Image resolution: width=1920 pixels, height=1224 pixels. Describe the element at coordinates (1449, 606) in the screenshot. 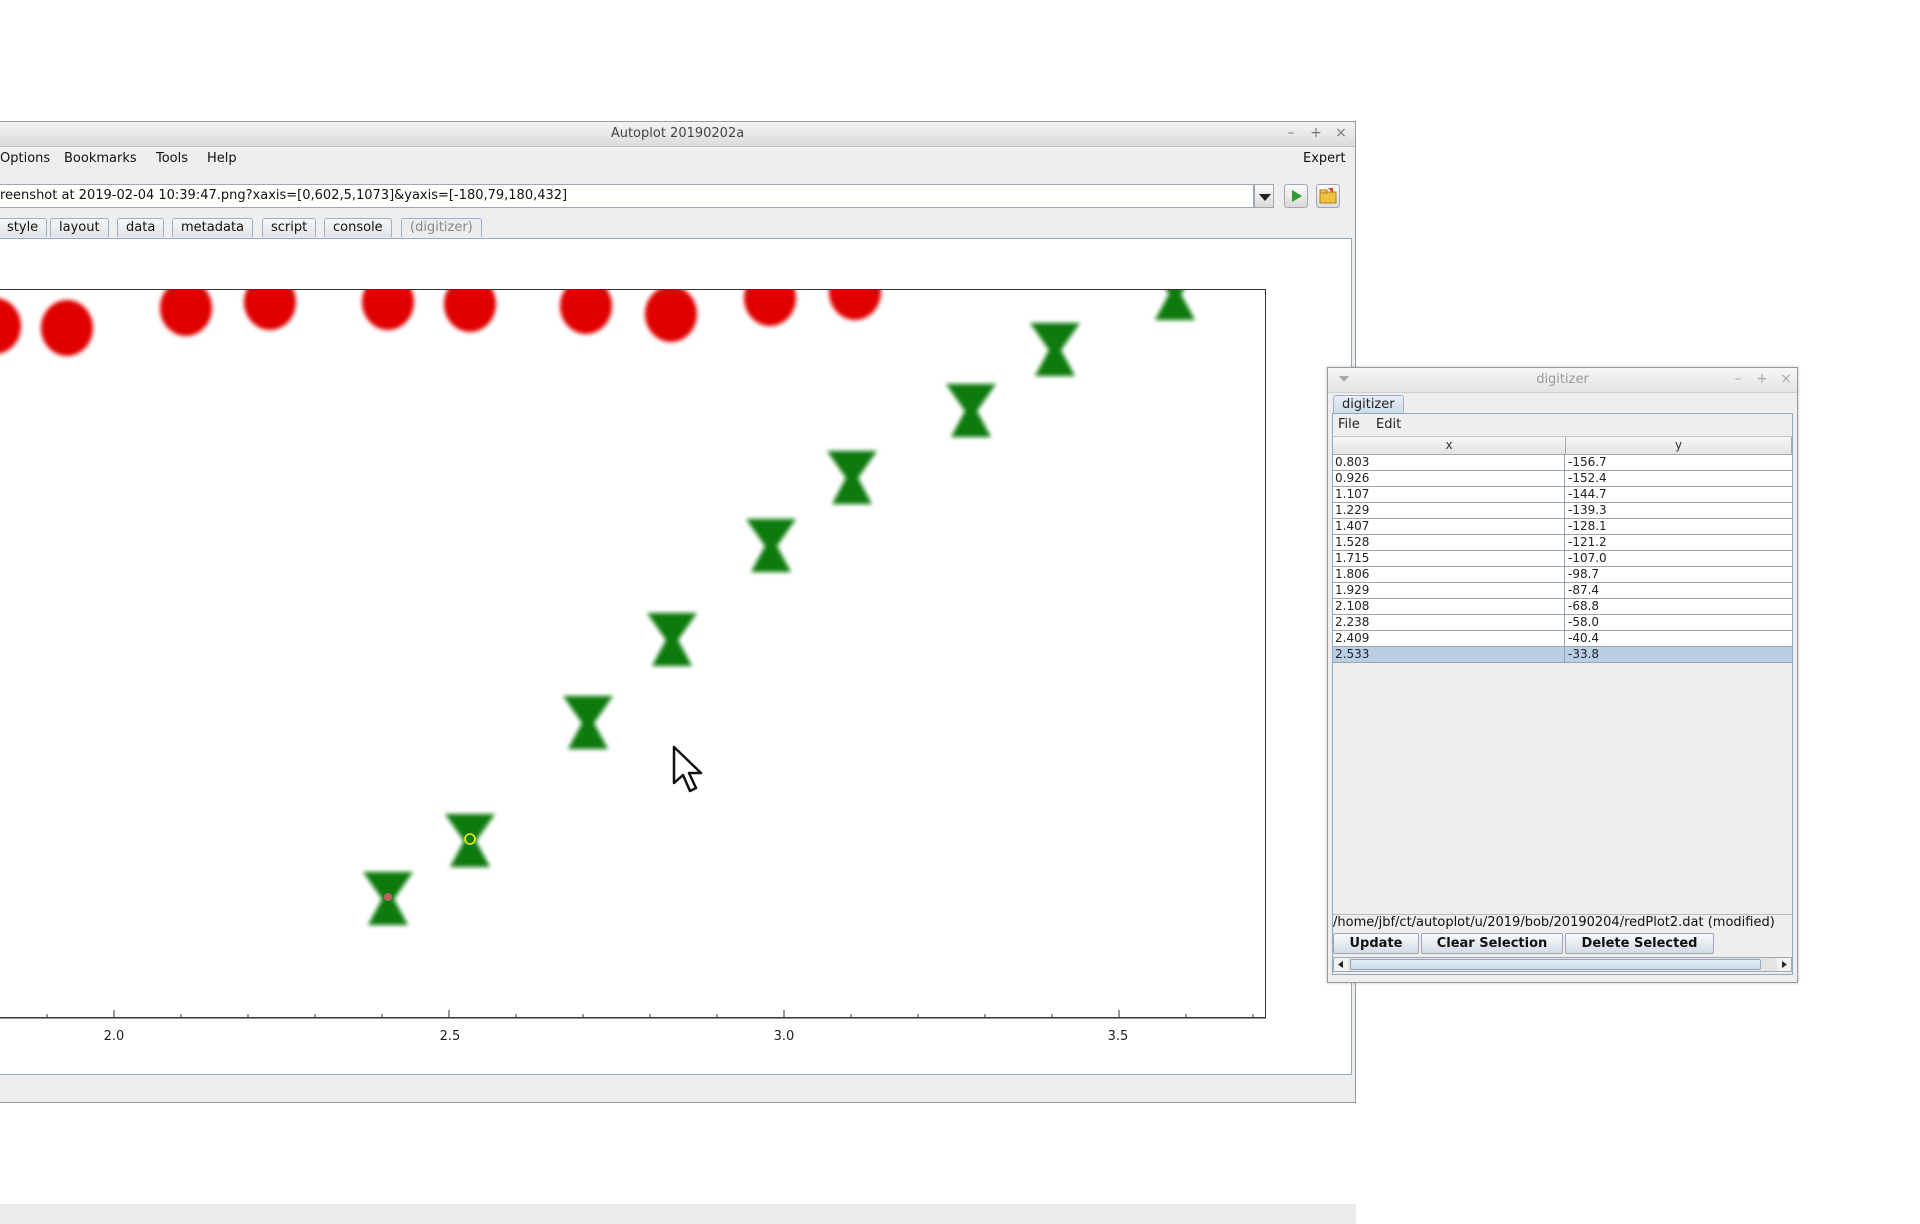

I see `cell-x: 2.108` at that location.